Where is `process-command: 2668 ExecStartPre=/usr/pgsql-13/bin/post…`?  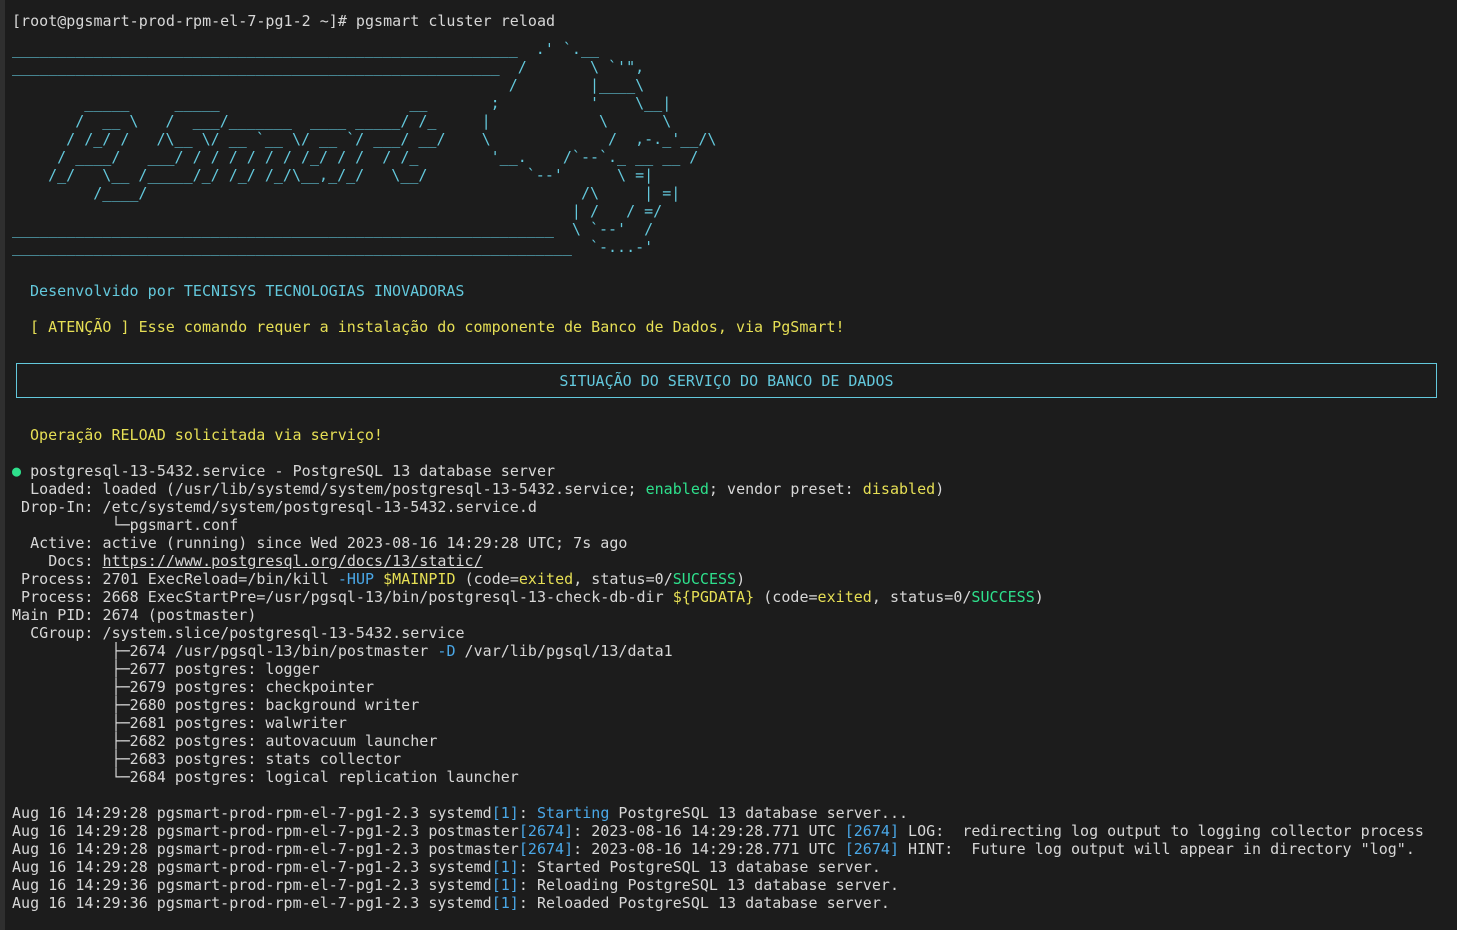
process-command: 2668 ExecStartPre=/usr/pgsql-13/bin/post… is located at coordinates (387, 597).